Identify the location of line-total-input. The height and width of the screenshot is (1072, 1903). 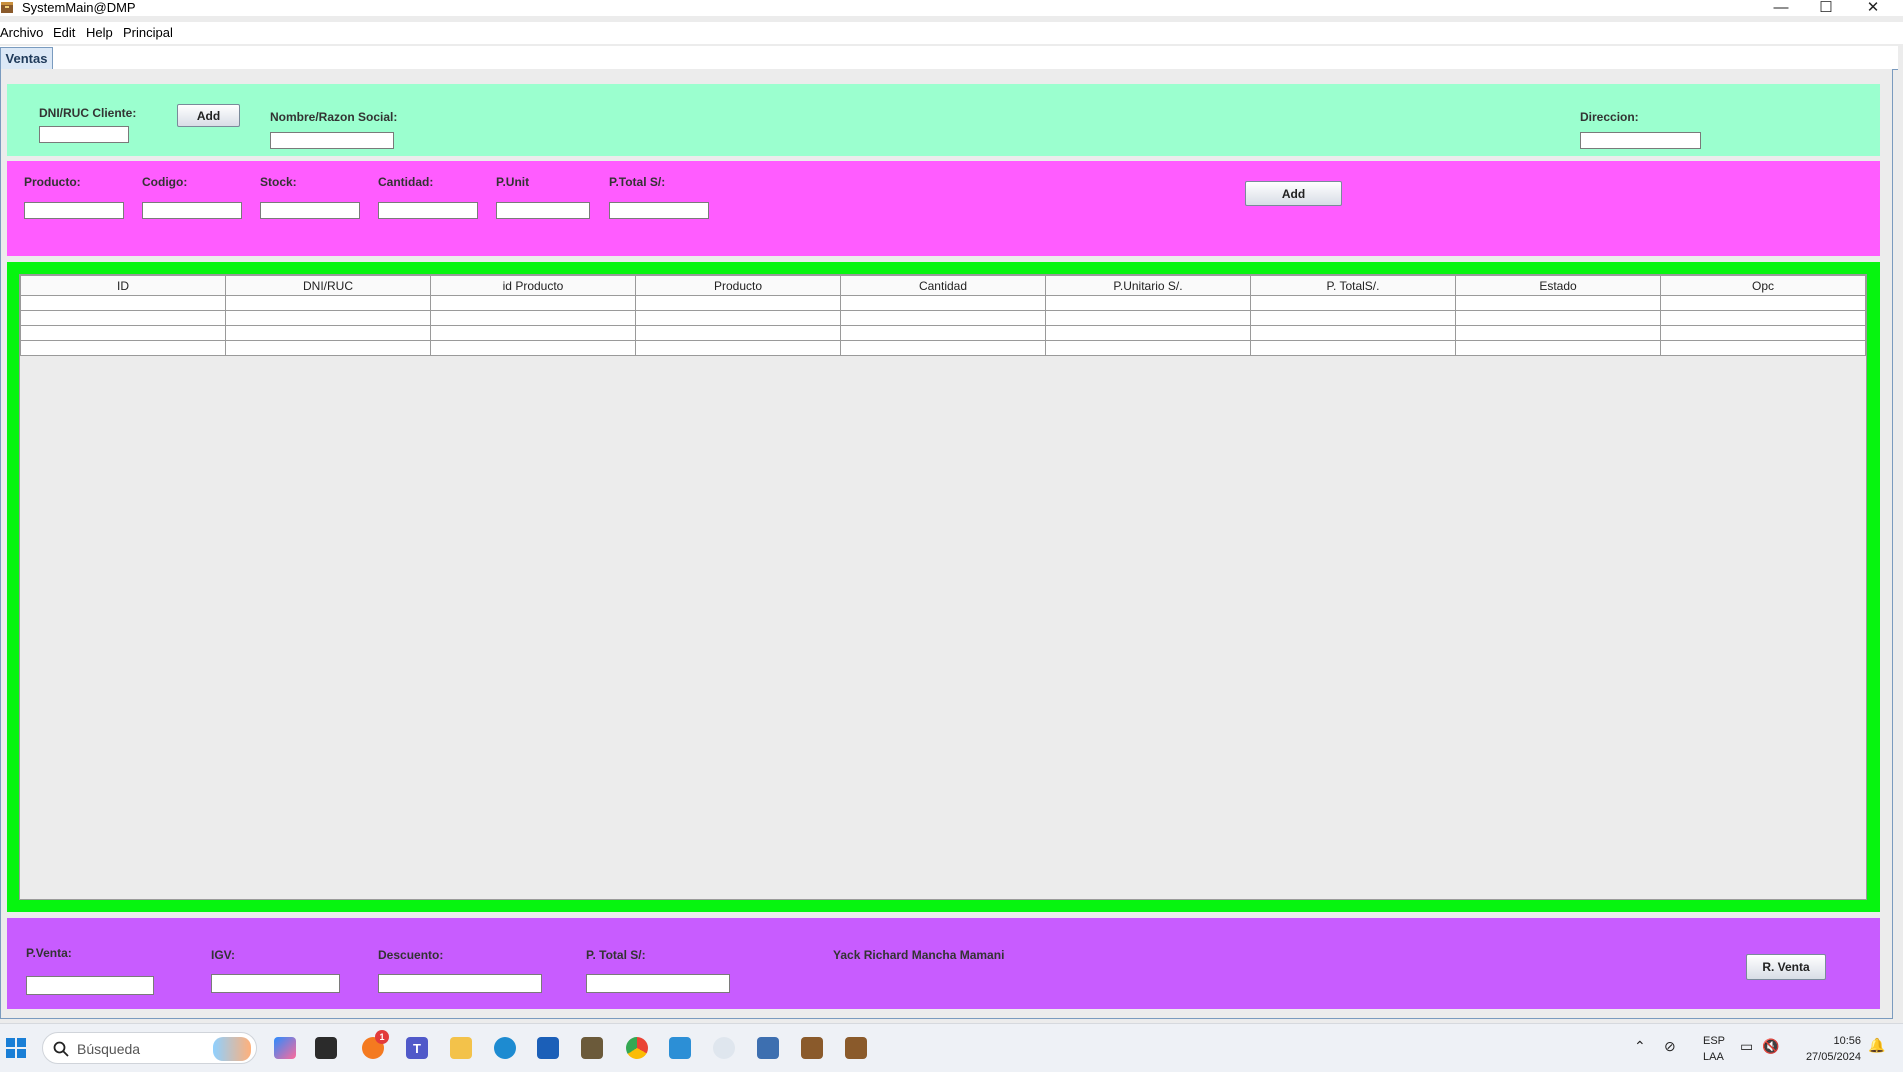
(659, 210).